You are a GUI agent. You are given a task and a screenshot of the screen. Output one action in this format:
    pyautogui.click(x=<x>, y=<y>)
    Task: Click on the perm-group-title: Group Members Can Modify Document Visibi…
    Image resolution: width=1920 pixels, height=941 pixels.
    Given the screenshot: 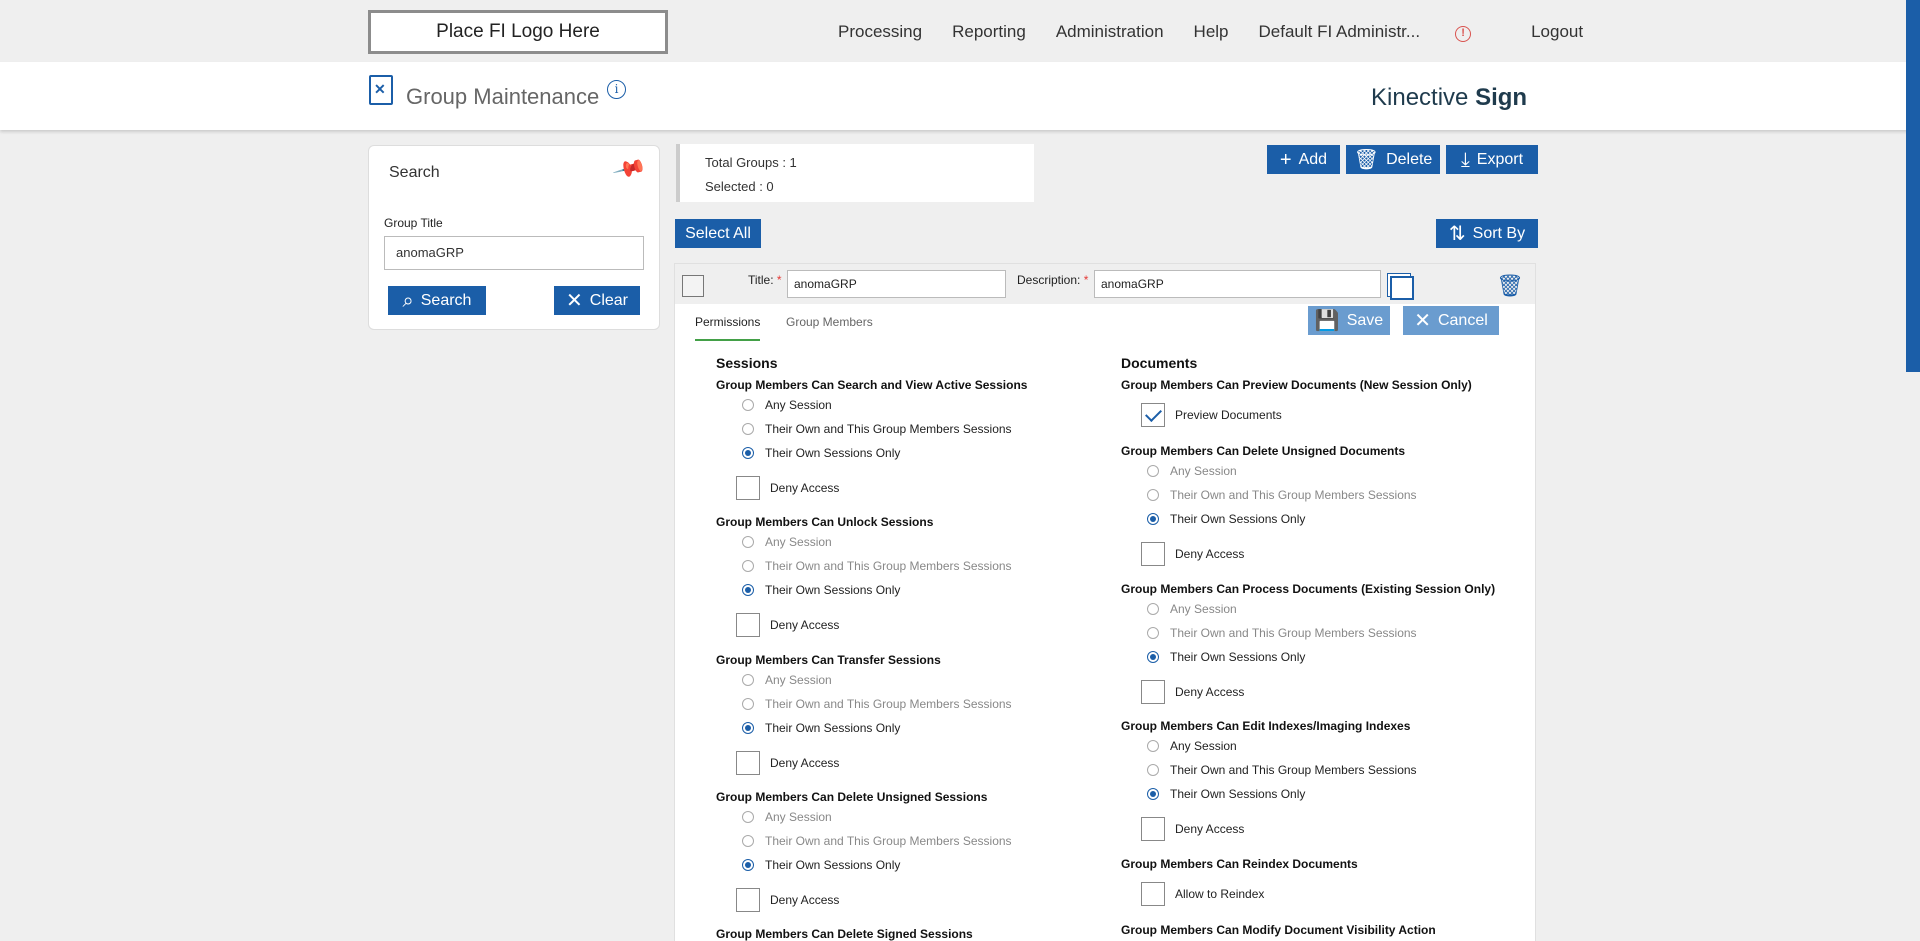 What is the action you would take?
    pyautogui.click(x=1278, y=930)
    